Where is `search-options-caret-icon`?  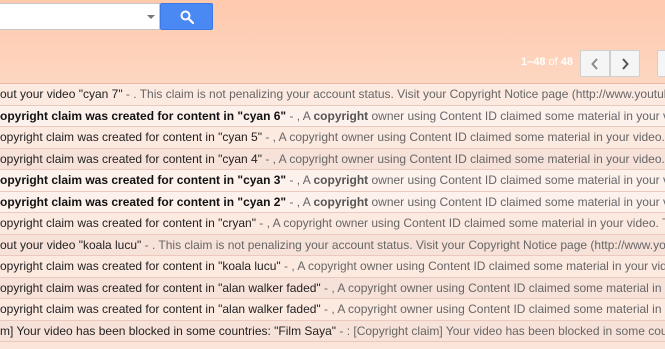
search-options-caret-icon is located at coordinates (151, 17).